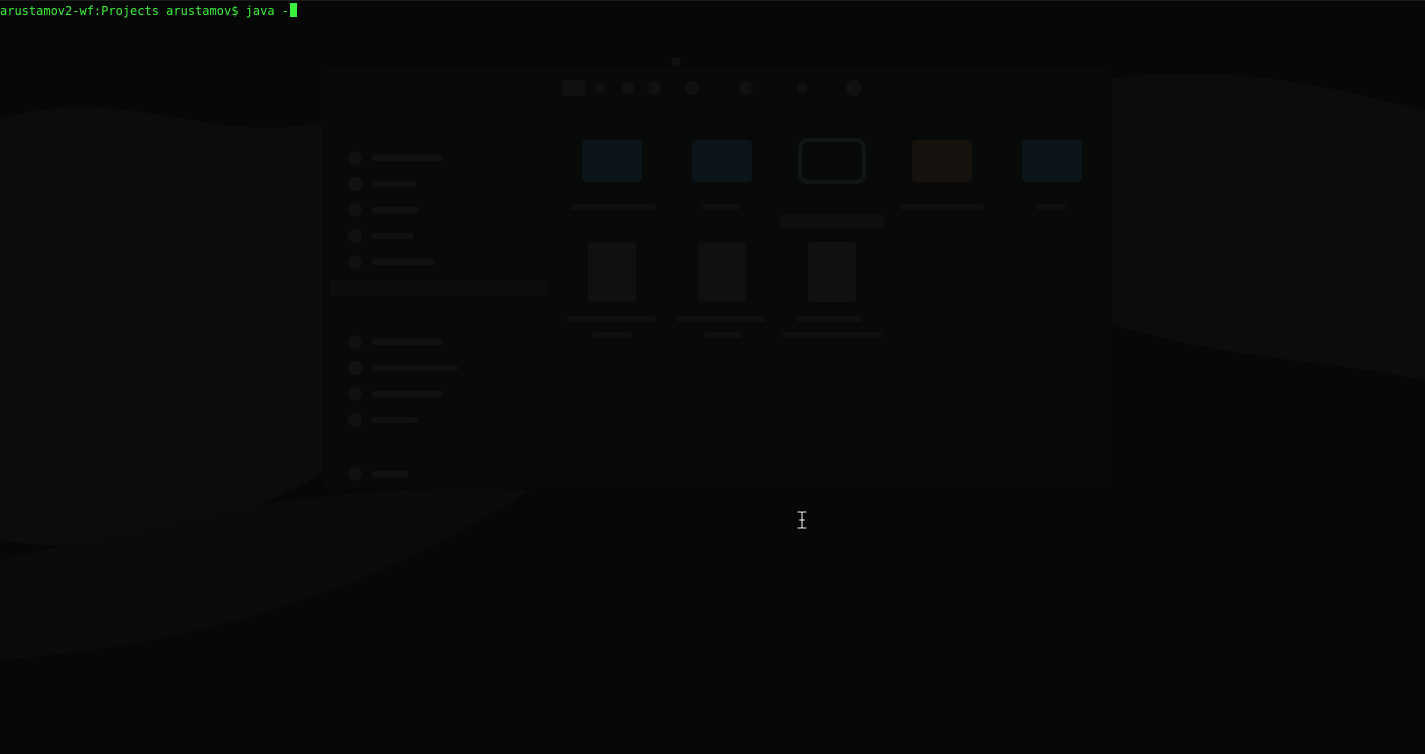 The image size is (1425, 754). Describe the element at coordinates (293, 10) in the screenshot. I see `text-cursor` at that location.